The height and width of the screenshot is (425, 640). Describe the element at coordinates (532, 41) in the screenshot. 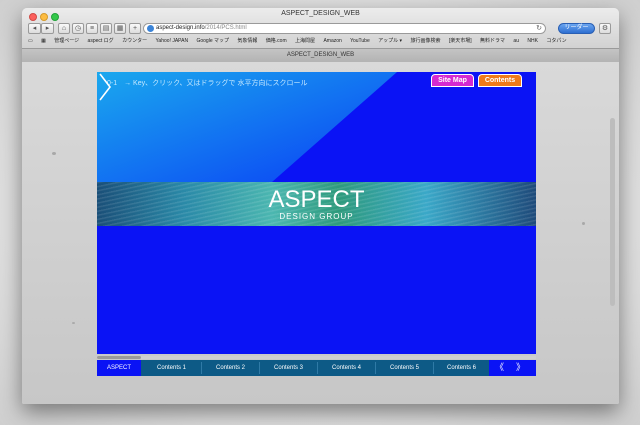

I see `bookmark-item: NHK` at that location.